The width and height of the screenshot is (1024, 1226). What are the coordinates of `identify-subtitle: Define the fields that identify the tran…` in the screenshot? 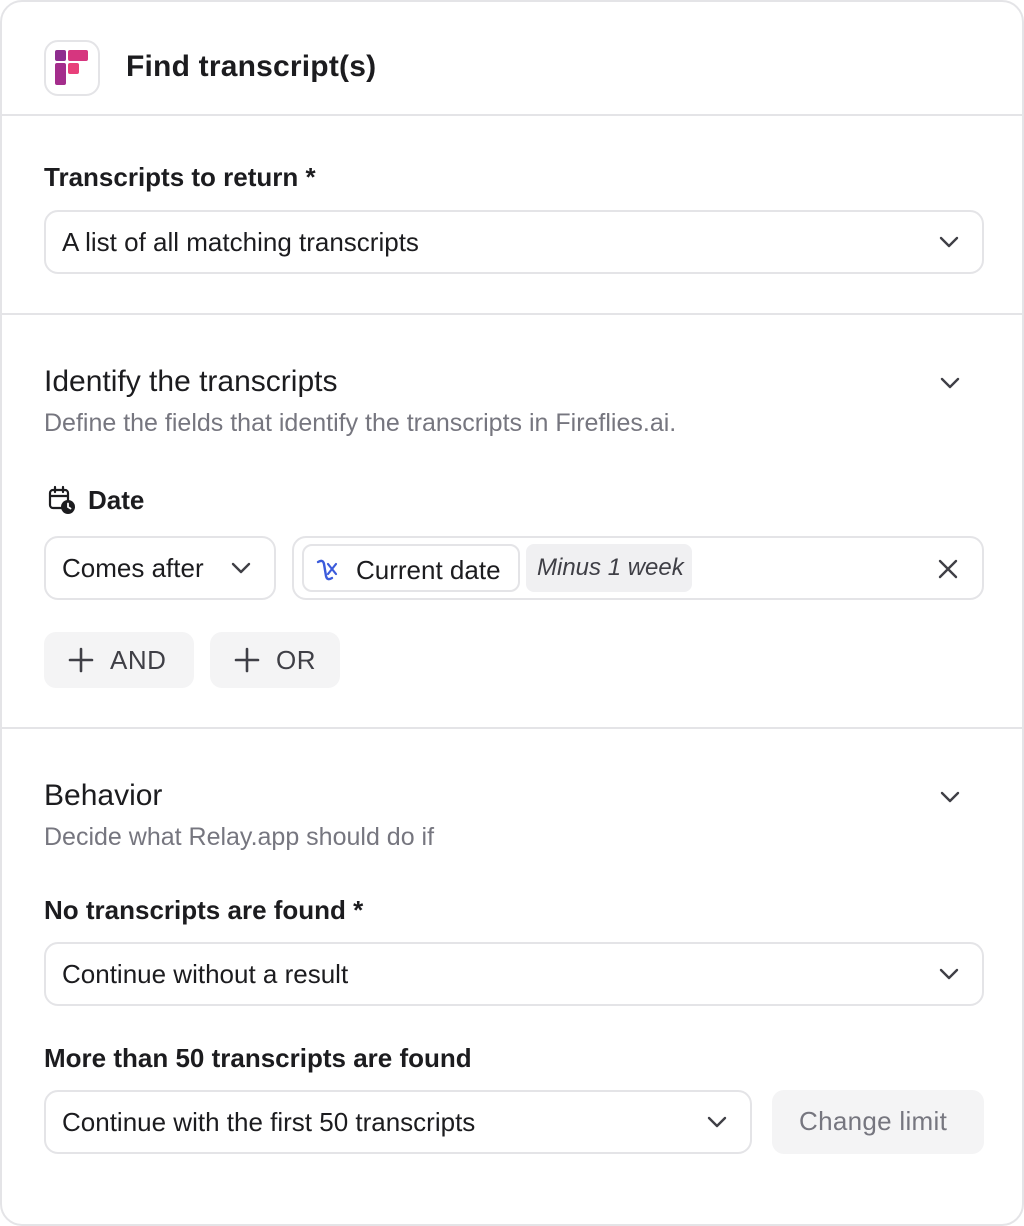 It's located at (360, 423).